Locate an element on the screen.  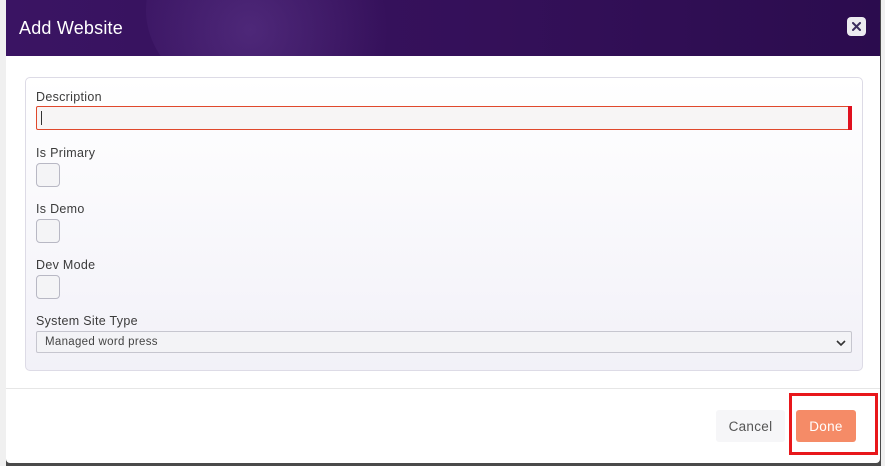
description-label: Description is located at coordinates (69, 97).